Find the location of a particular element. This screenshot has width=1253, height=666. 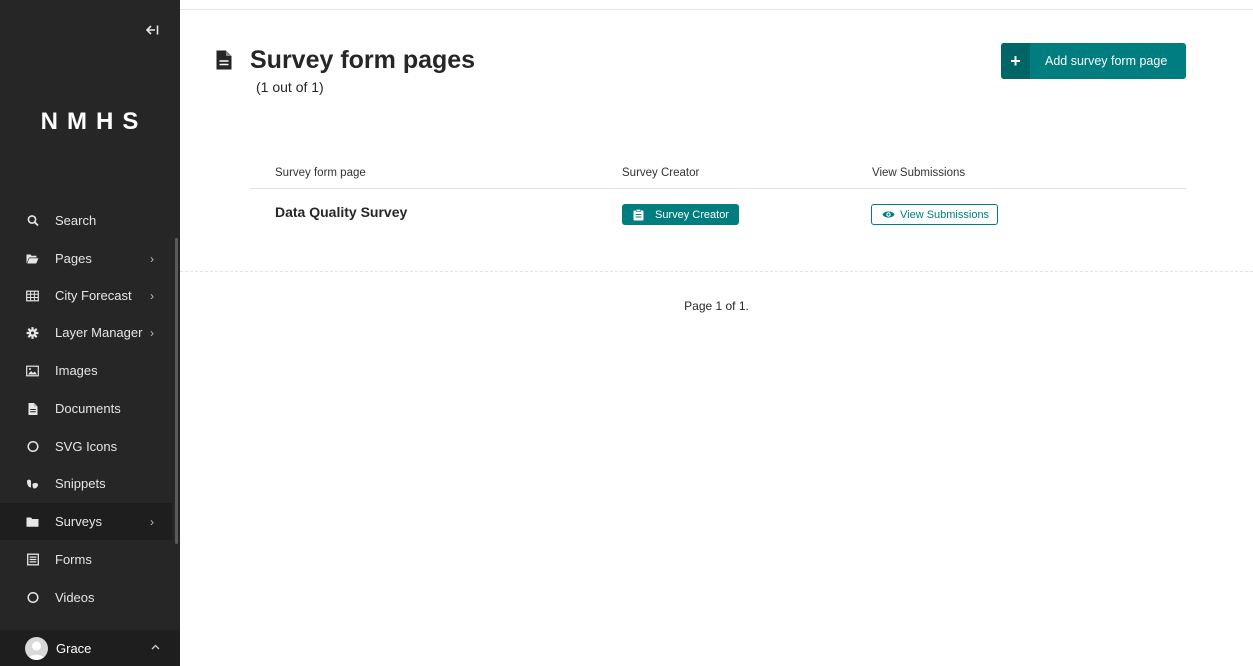

table-header-divider is located at coordinates (718, 188).